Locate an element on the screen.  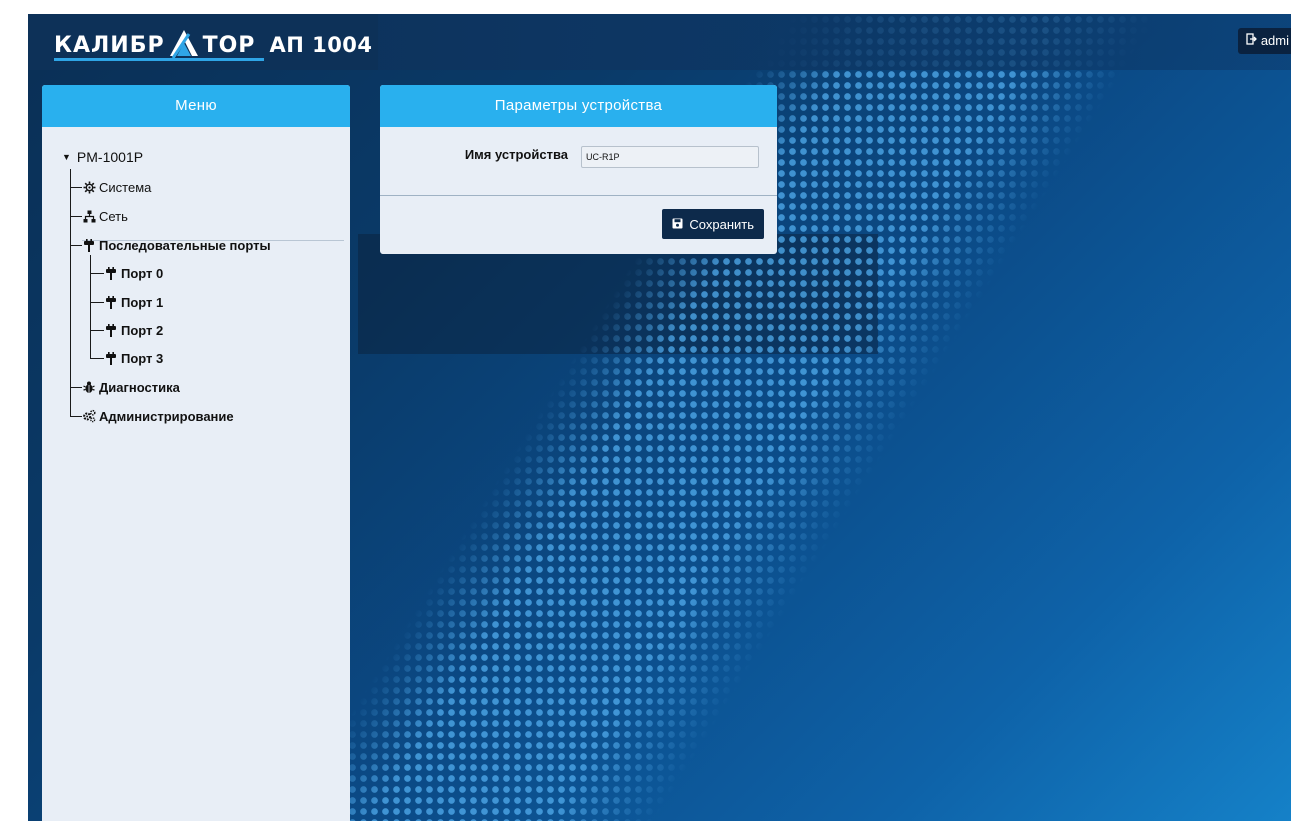
logo: КАЛИБР ТОР АП 1004 is located at coordinates (213, 45).